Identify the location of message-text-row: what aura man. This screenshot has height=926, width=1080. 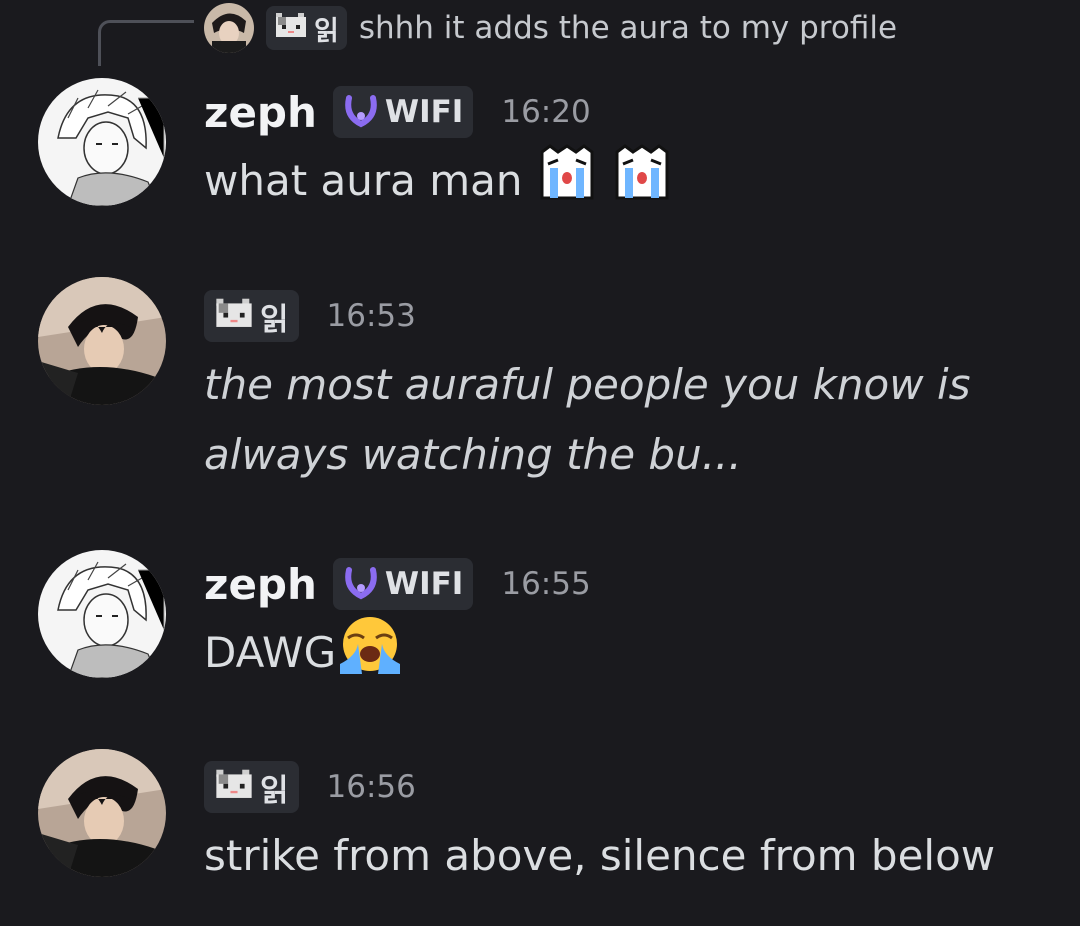
(438, 183).